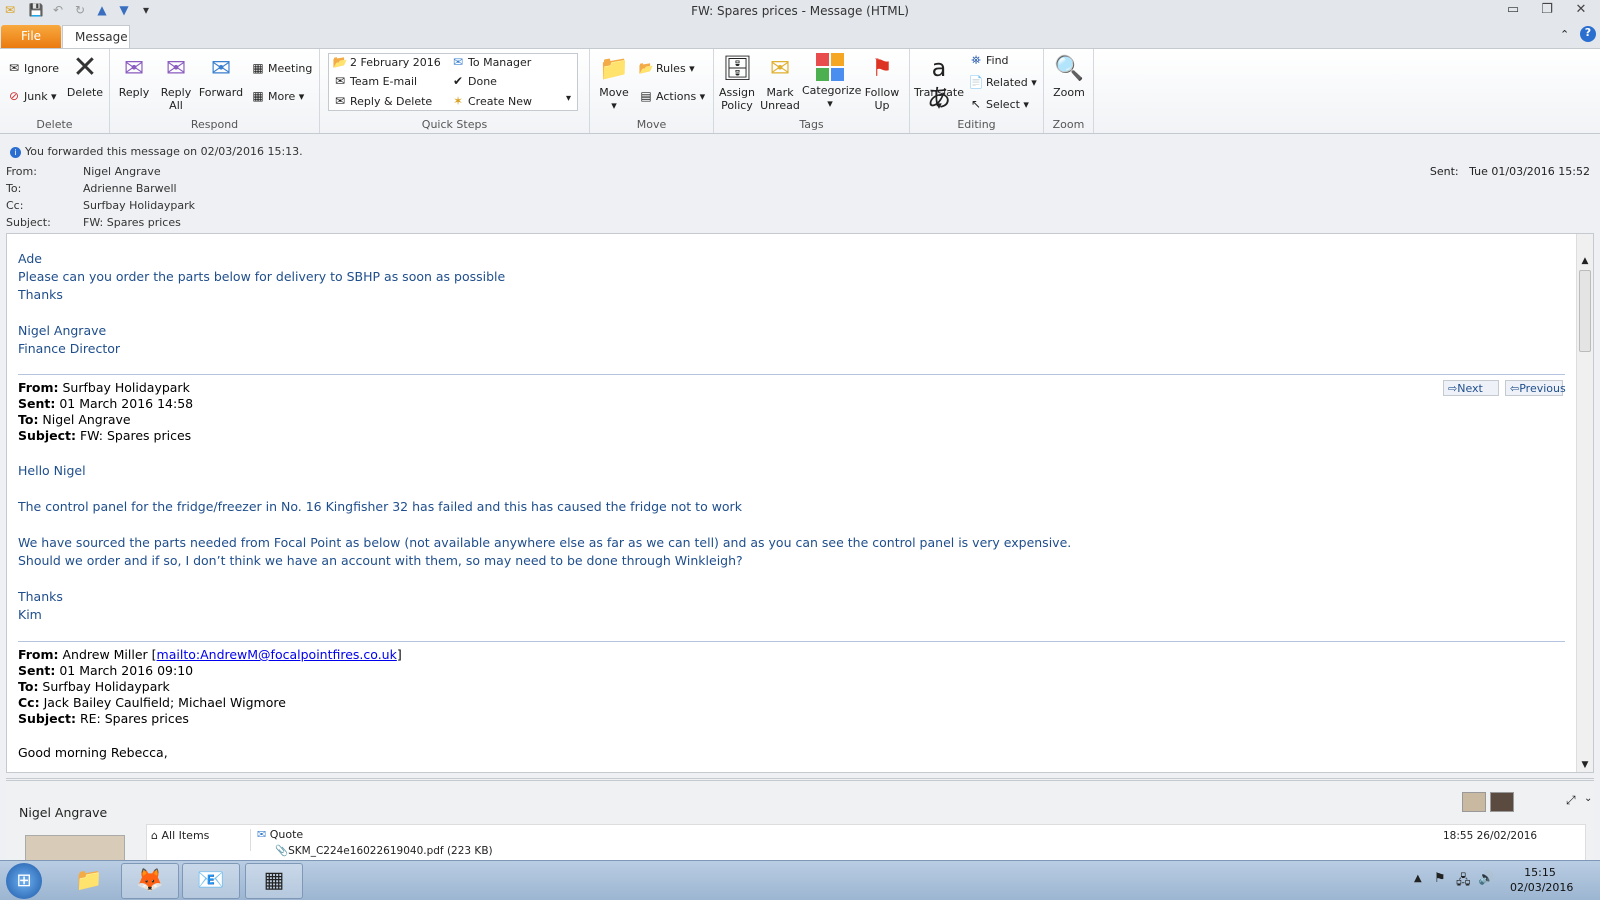 This screenshot has width=1600, height=900. I want to click on meeting-icon: ▦, so click(258, 68).